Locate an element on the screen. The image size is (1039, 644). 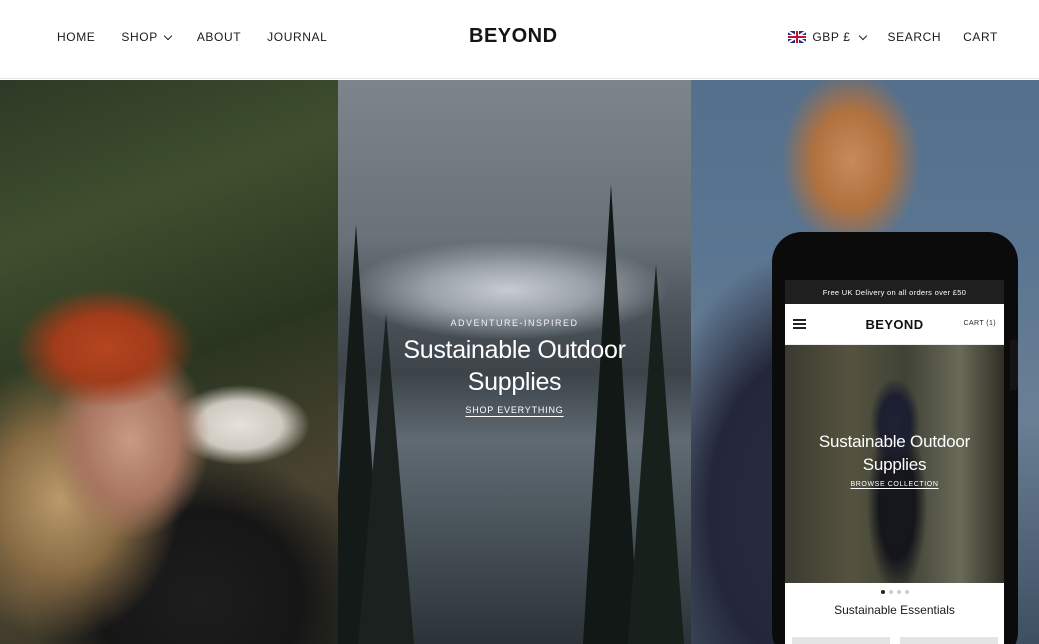
mobile-cart-link: CART (1) is located at coordinates (979, 323).